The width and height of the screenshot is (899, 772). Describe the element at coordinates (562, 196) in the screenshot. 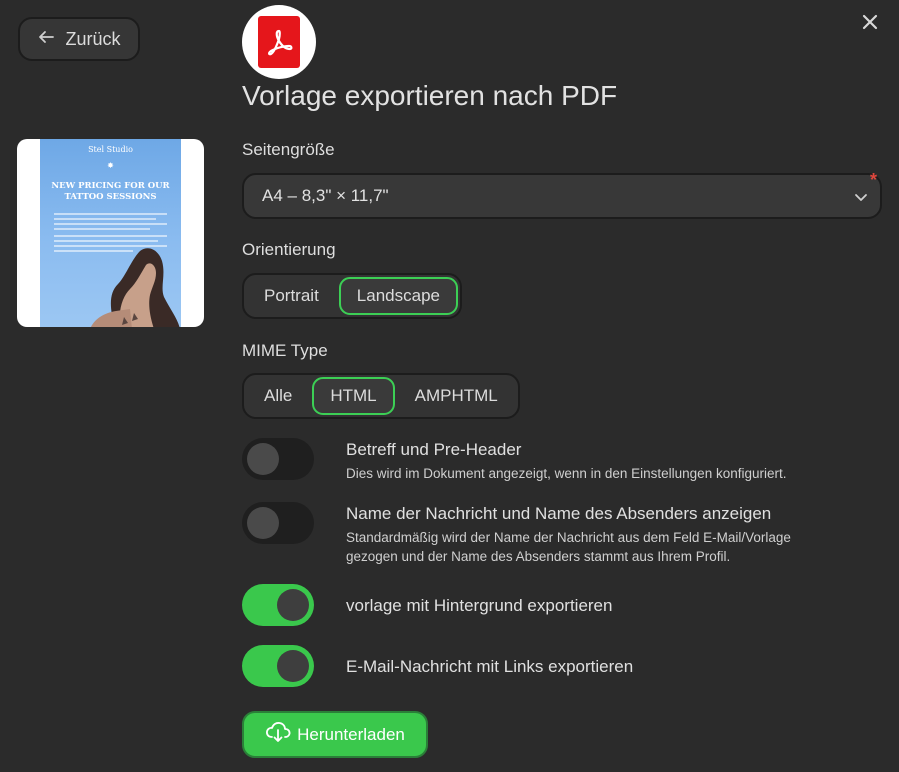

I see `page-size-select: A4 – 8,3" × 11,7"` at that location.